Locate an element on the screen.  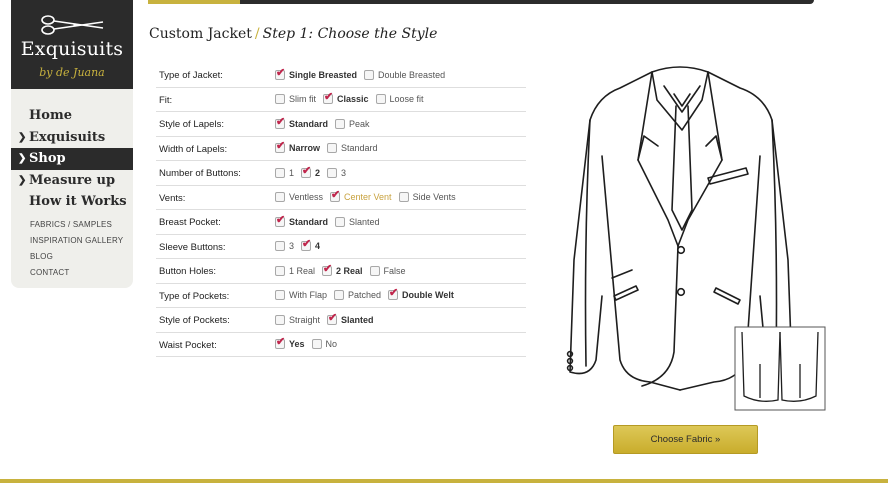
choose-fabric-button: Choose Fabric » is located at coordinates (685, 439).